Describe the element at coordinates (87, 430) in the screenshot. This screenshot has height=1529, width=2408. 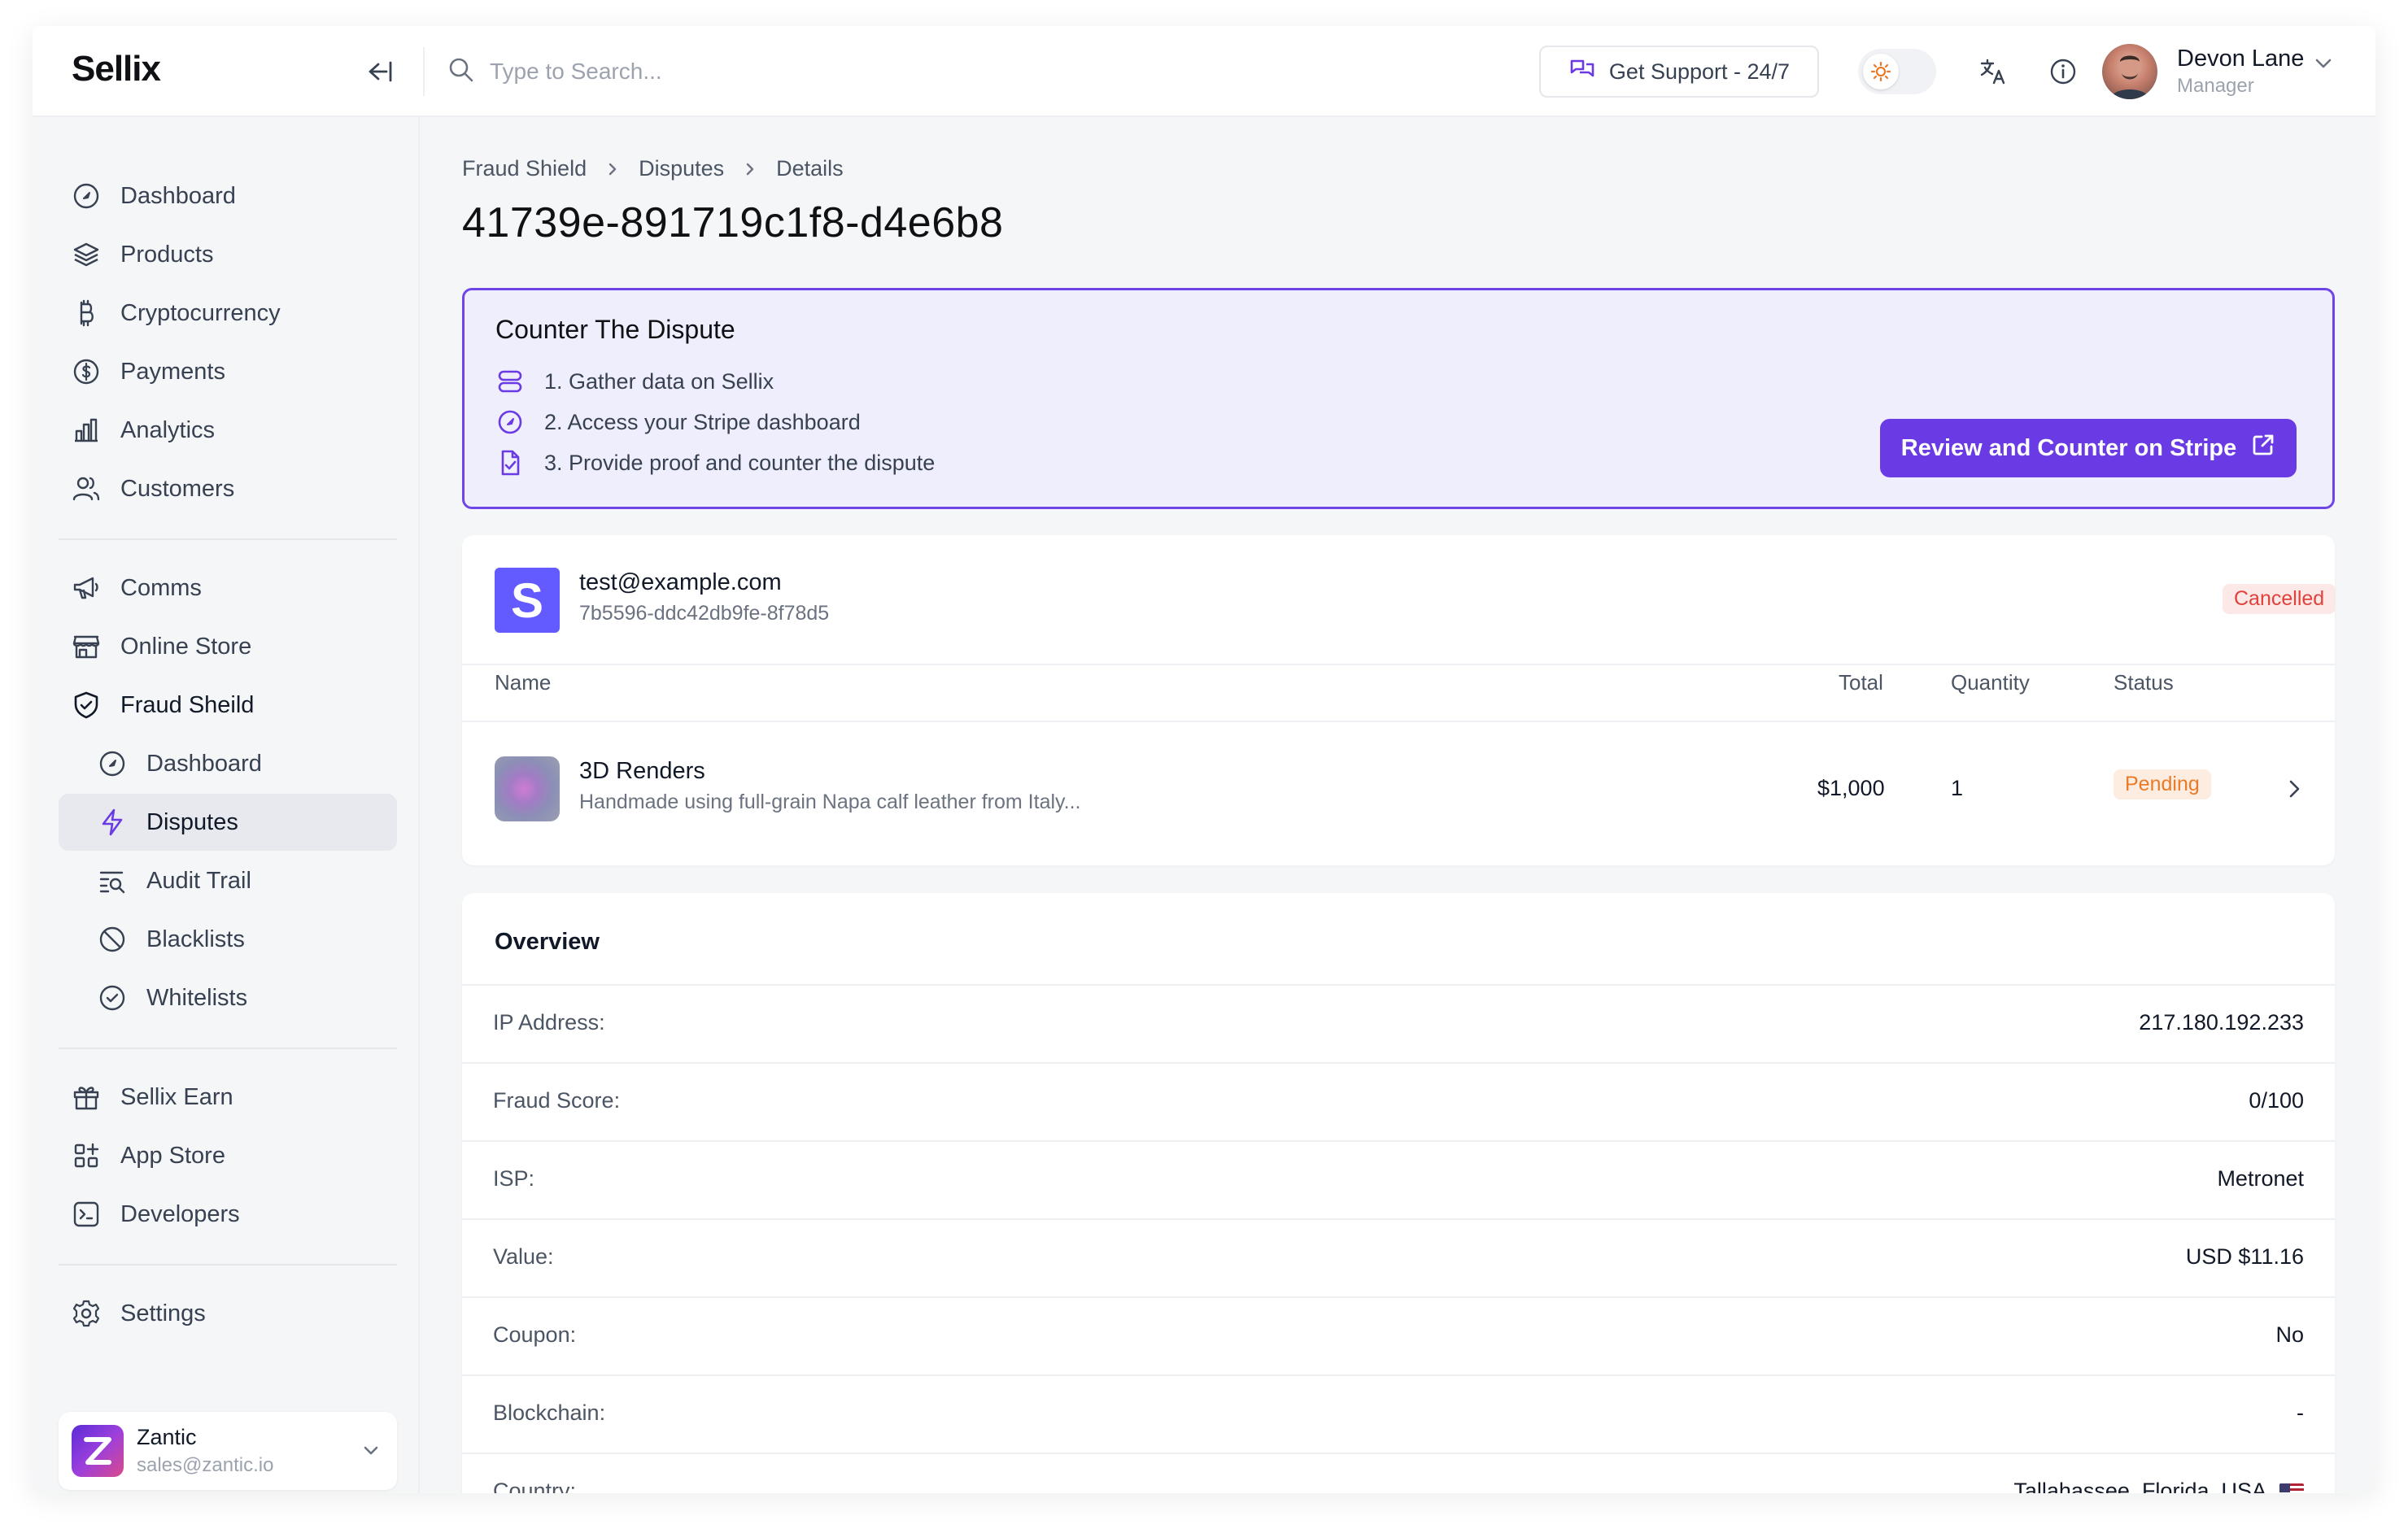
I see `bar-chart-icon` at that location.